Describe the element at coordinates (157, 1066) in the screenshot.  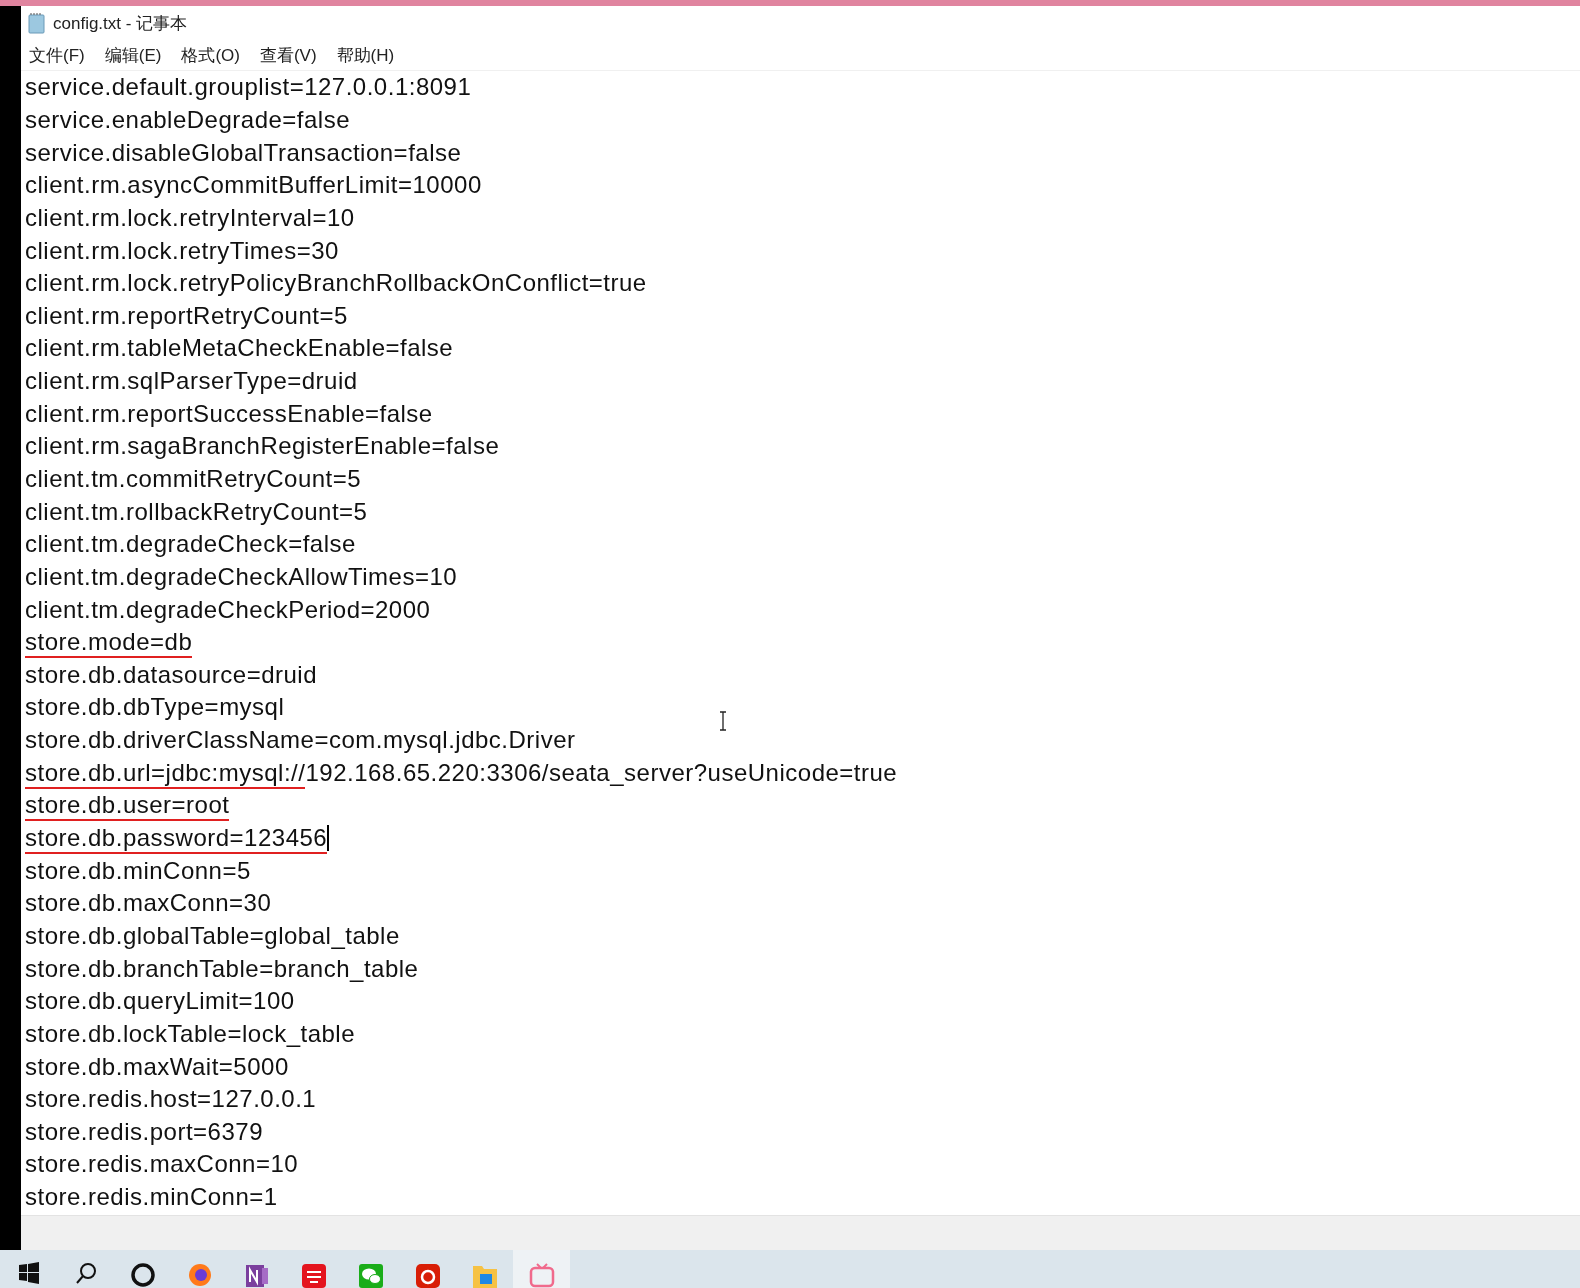
I see `config-line: store.db.maxWait=5000` at that location.